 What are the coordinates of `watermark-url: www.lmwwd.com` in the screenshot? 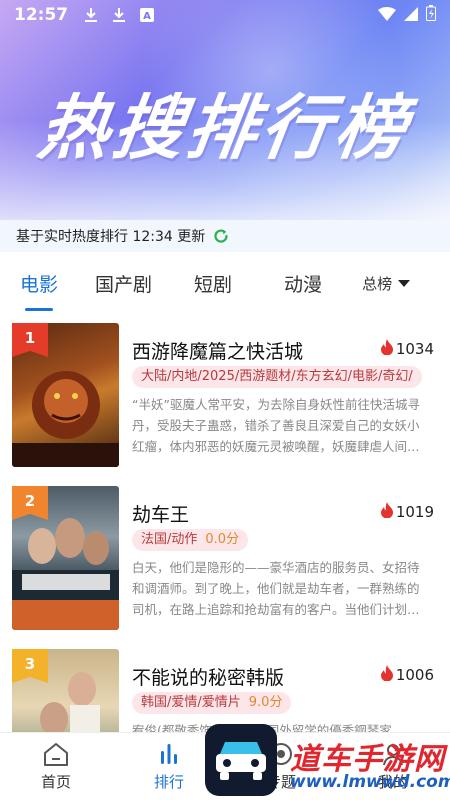 It's located at (370, 782).